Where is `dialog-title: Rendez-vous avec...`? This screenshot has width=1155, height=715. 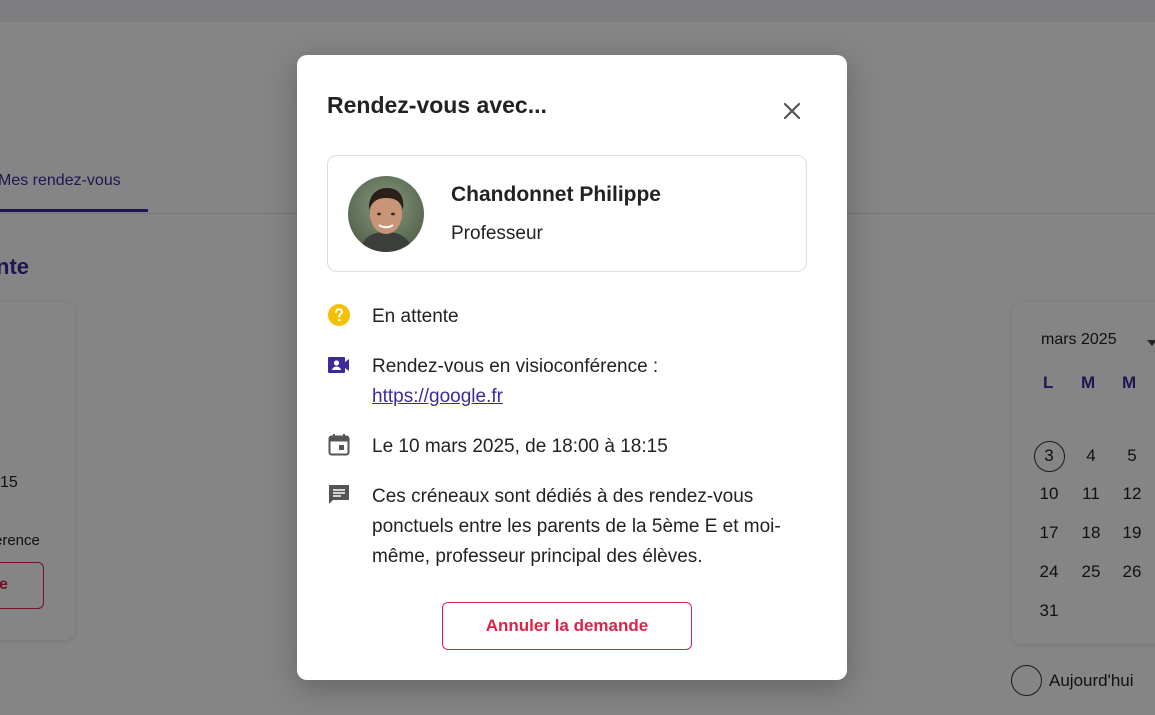 dialog-title: Rendez-vous avec... is located at coordinates (437, 105).